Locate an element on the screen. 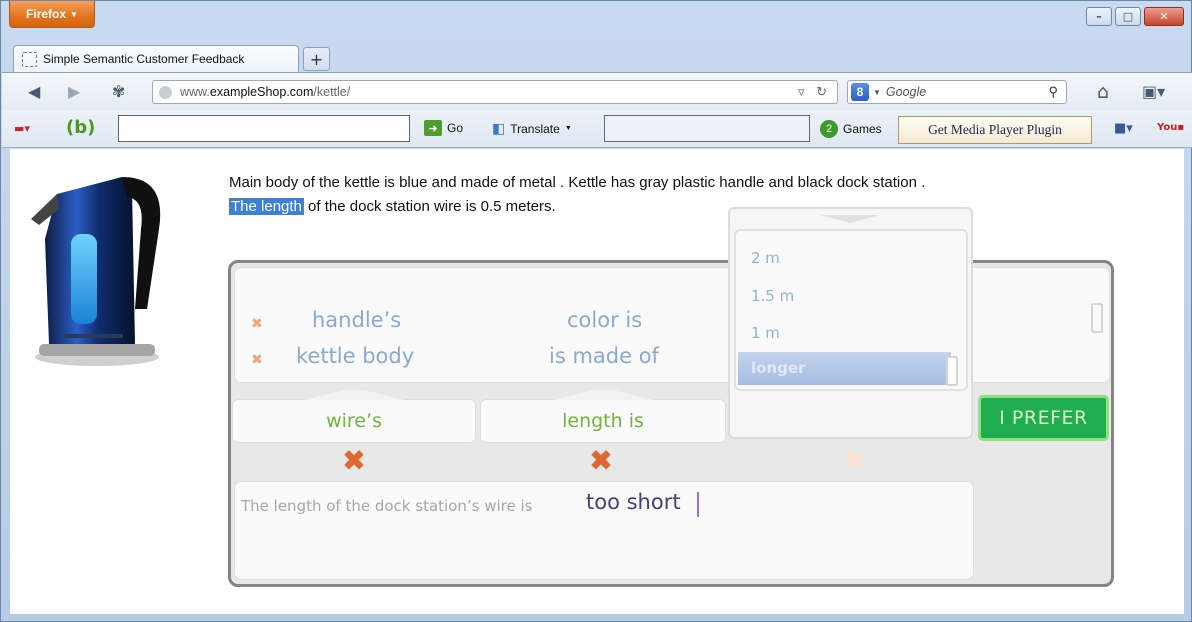  firefox-menu-button: Firefox ▼ is located at coordinates (52, 14).